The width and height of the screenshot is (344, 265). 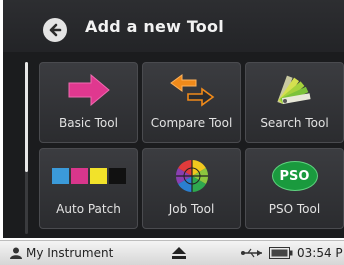 What do you see at coordinates (88, 188) in the screenshot?
I see `tool-tile-auto-patch: Auto Patch` at bounding box center [88, 188].